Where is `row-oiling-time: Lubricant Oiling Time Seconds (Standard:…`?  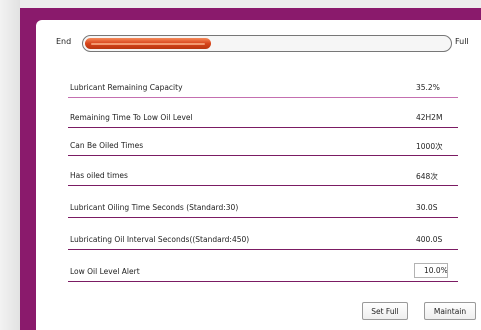 row-oiling-time: Lubricant Oiling Time Seconds (Standard:… is located at coordinates (273, 209).